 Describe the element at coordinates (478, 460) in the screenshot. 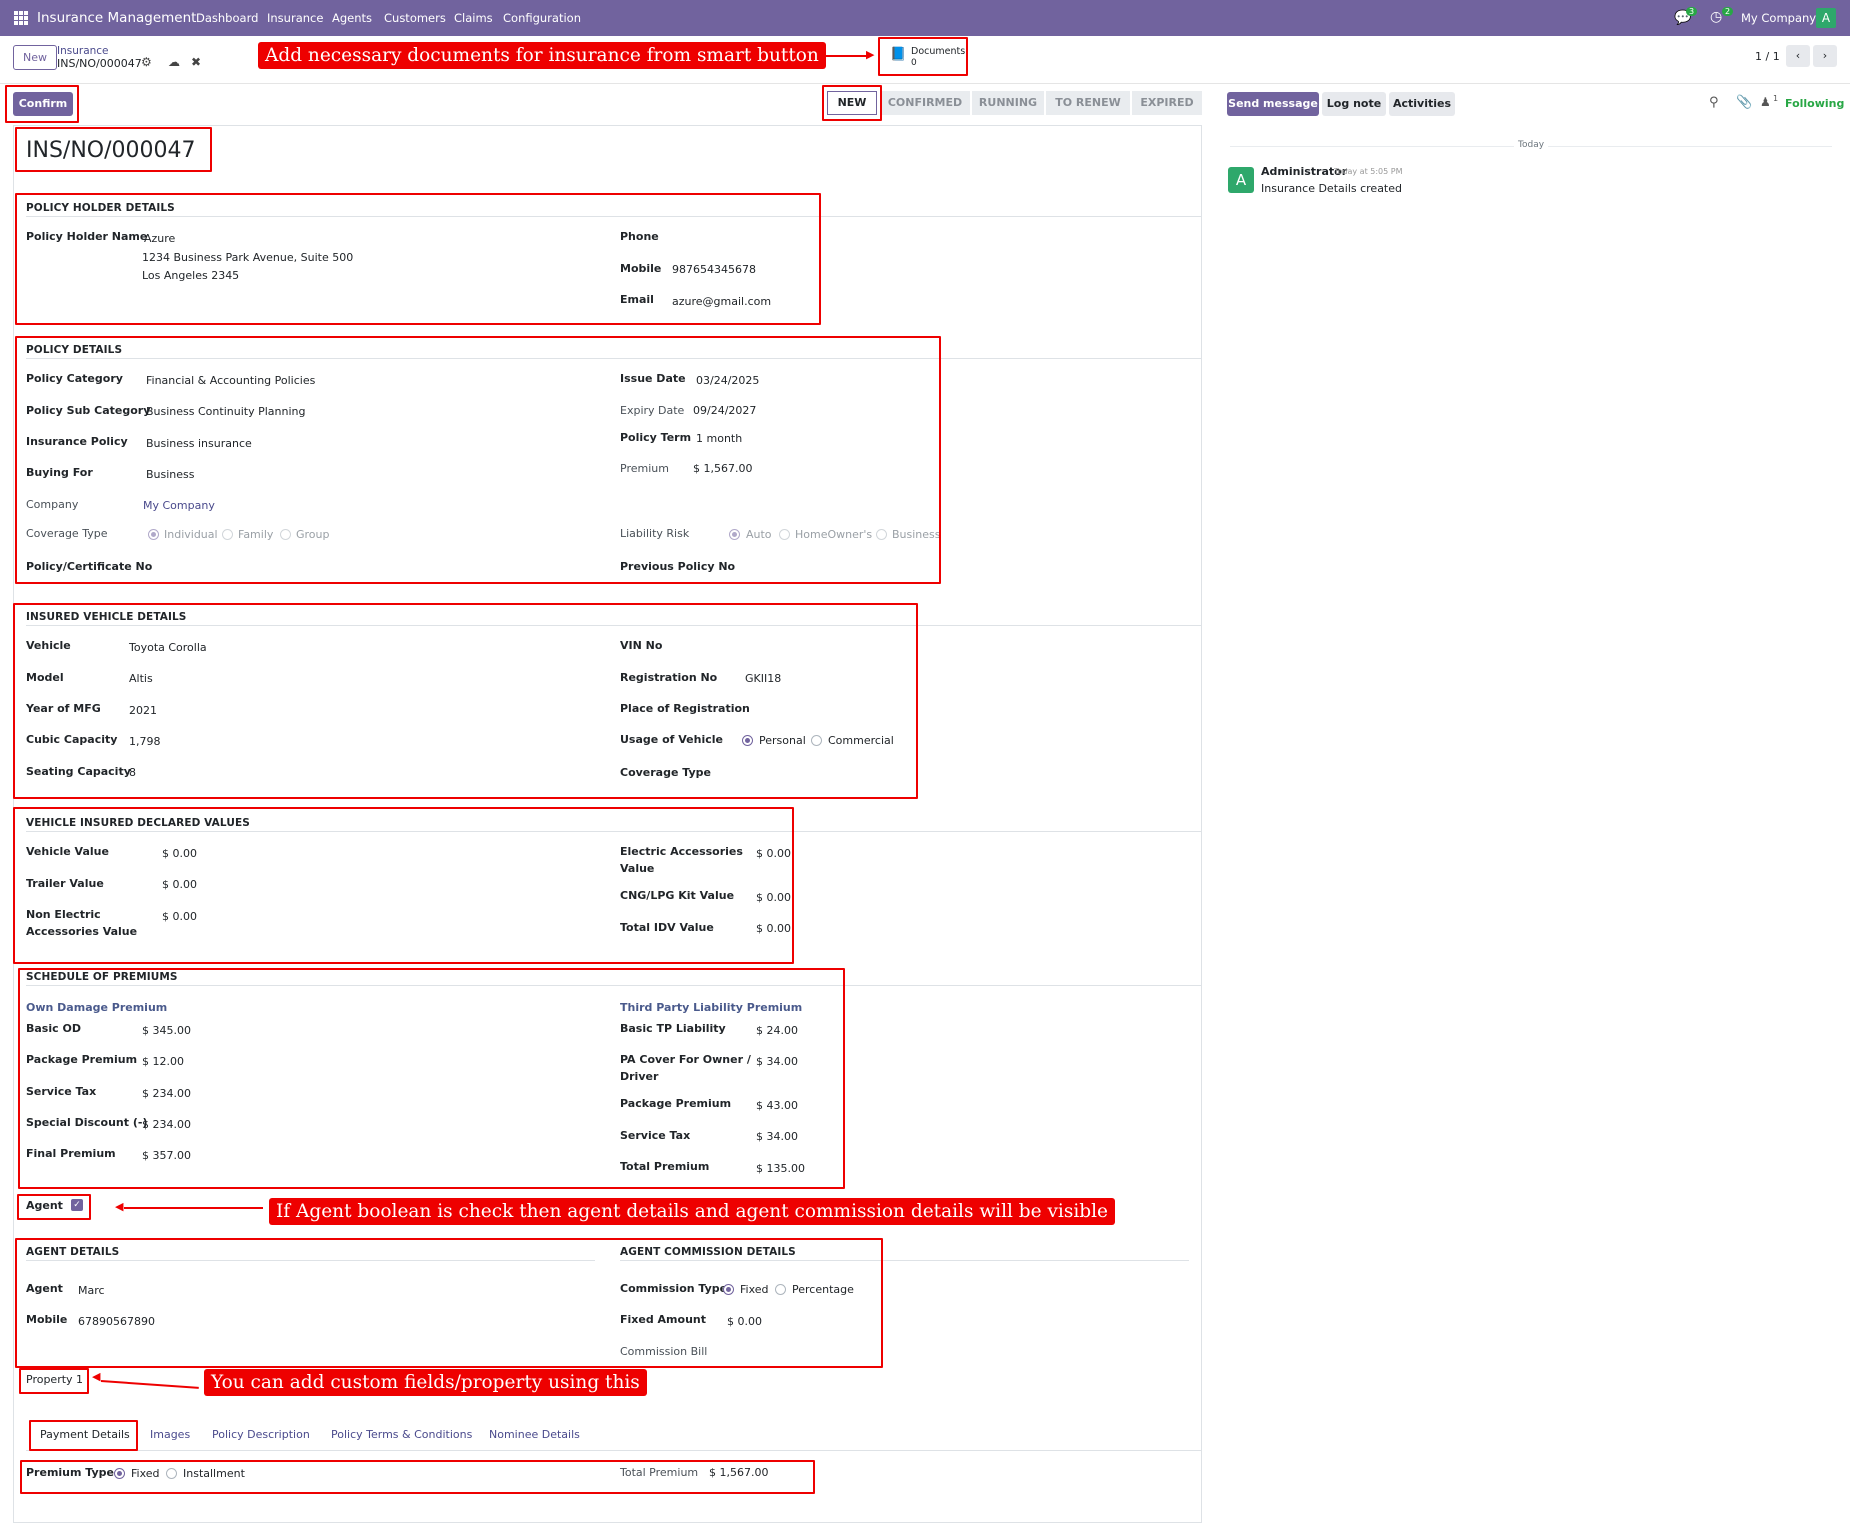

I see `policy-highlight` at that location.